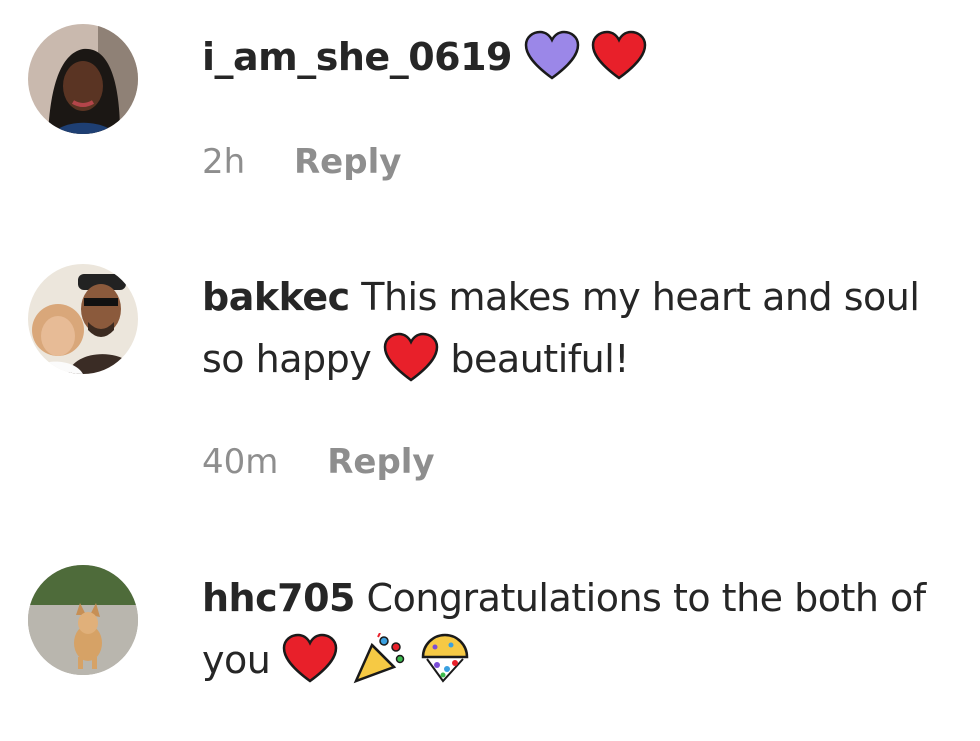  I want to click on comment-body-end: beautiful!, so click(540, 359).